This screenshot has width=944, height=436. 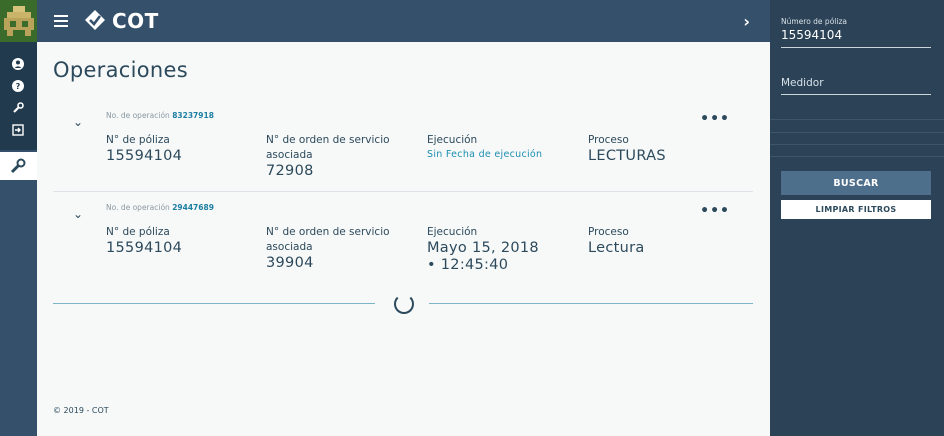 I want to click on rail-item-tools-active, so click(x=18, y=166).